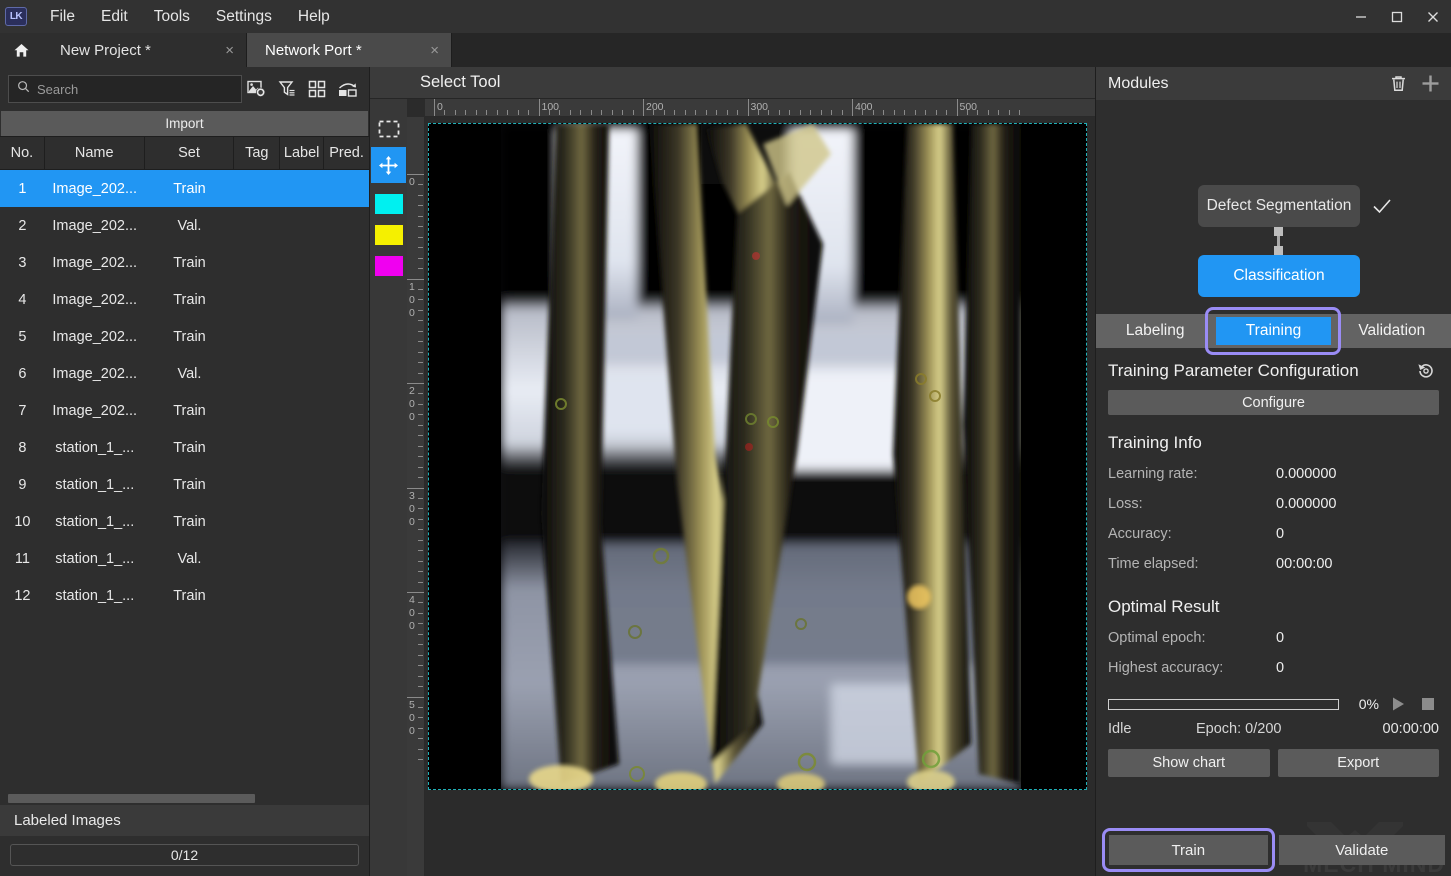 This screenshot has height=876, width=1451. I want to click on column-header-label: Label, so click(302, 153).